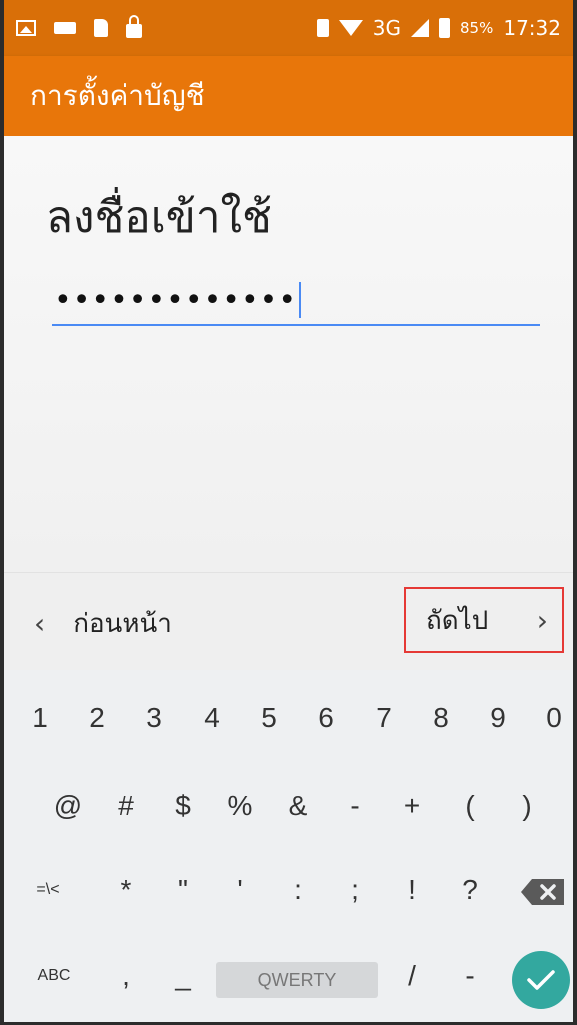  Describe the element at coordinates (97, 718) in the screenshot. I see `key: 2` at that location.